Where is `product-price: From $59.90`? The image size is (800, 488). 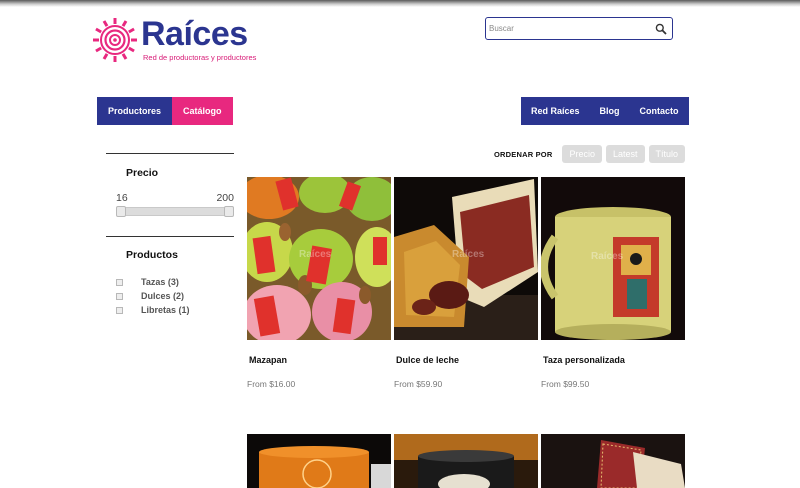
product-price: From $59.90 is located at coordinates (418, 384).